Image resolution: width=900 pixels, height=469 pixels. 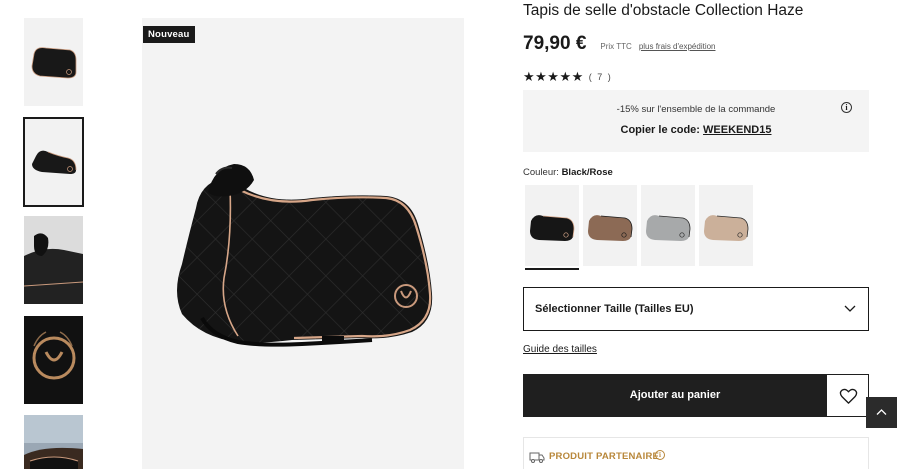 I want to click on swatch-black-rose, so click(x=552, y=225).